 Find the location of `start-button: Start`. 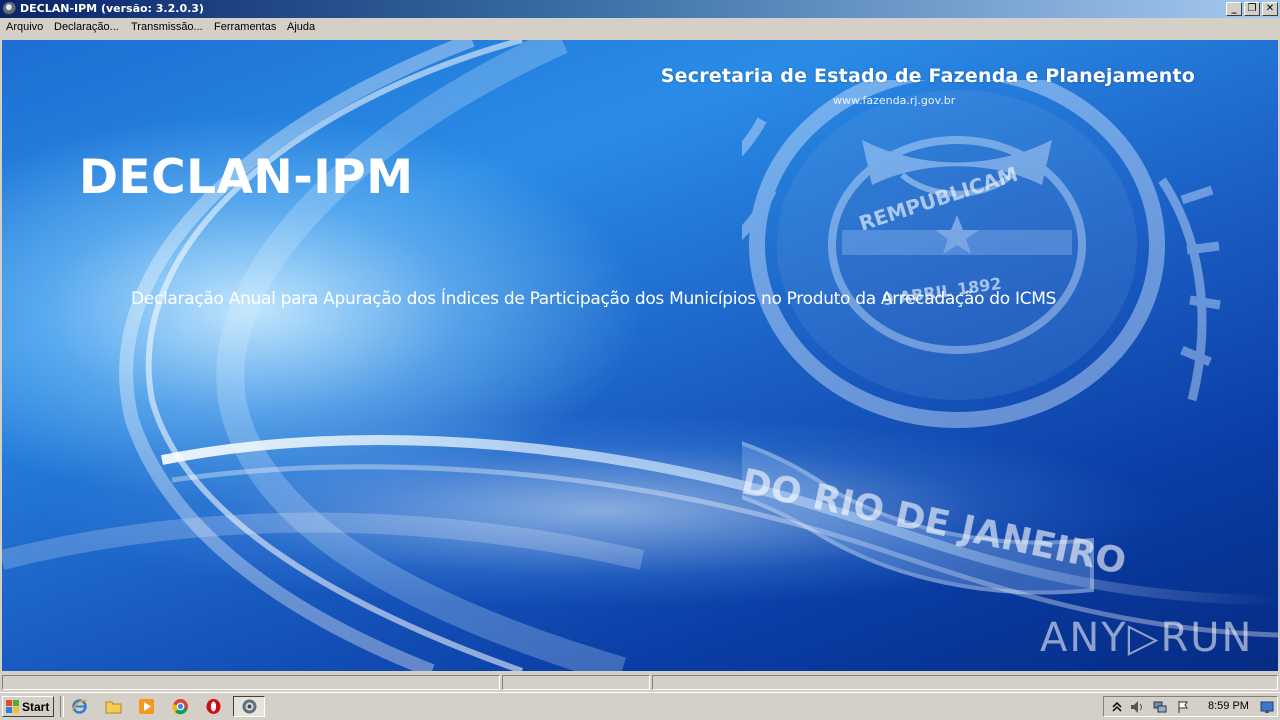

start-button: Start is located at coordinates (28, 706).